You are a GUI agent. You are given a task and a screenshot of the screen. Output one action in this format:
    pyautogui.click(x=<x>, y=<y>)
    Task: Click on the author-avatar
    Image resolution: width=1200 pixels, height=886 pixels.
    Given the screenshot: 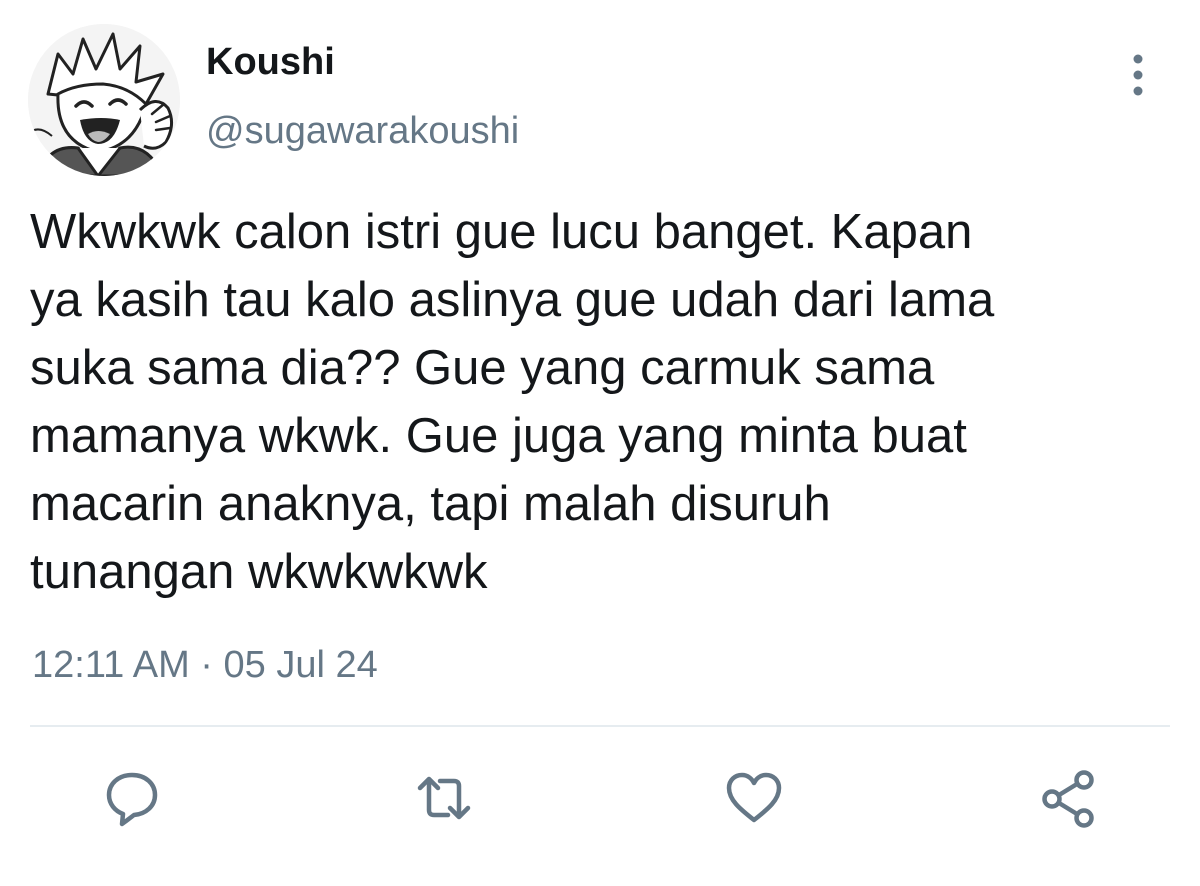 What is the action you would take?
    pyautogui.click(x=104, y=100)
    